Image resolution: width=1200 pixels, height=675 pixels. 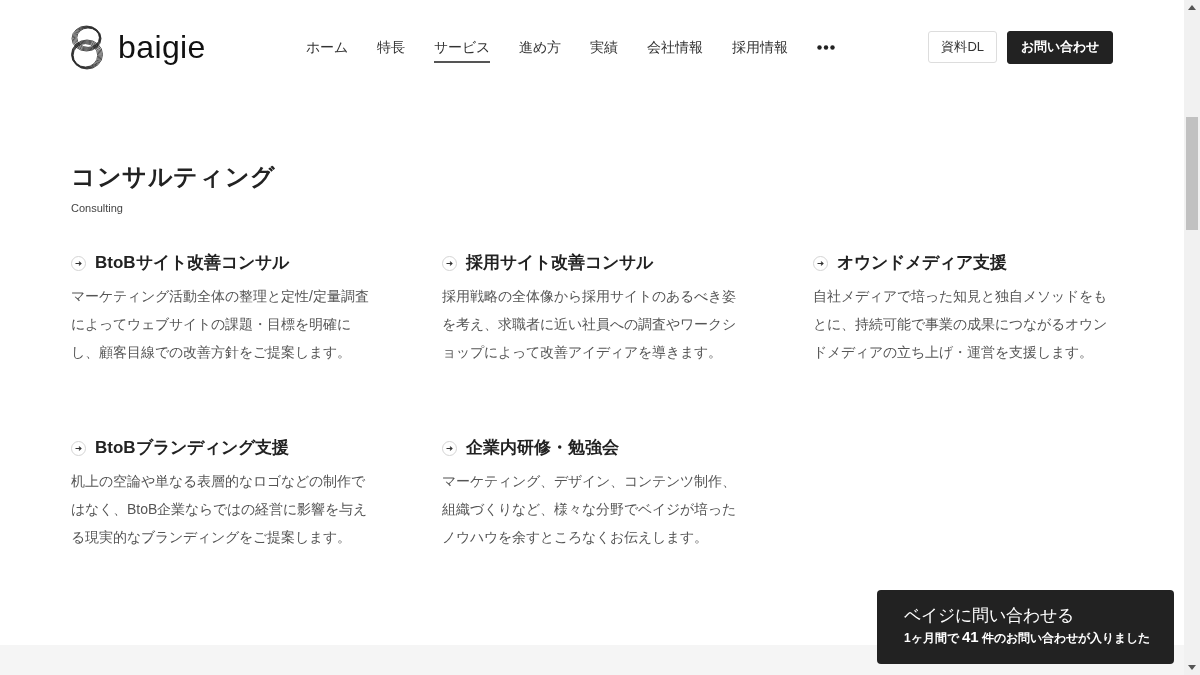 I want to click on contact-panel-note: 1ヶ月間で 41 件のお問い合わせが入りました, so click(x=1027, y=637).